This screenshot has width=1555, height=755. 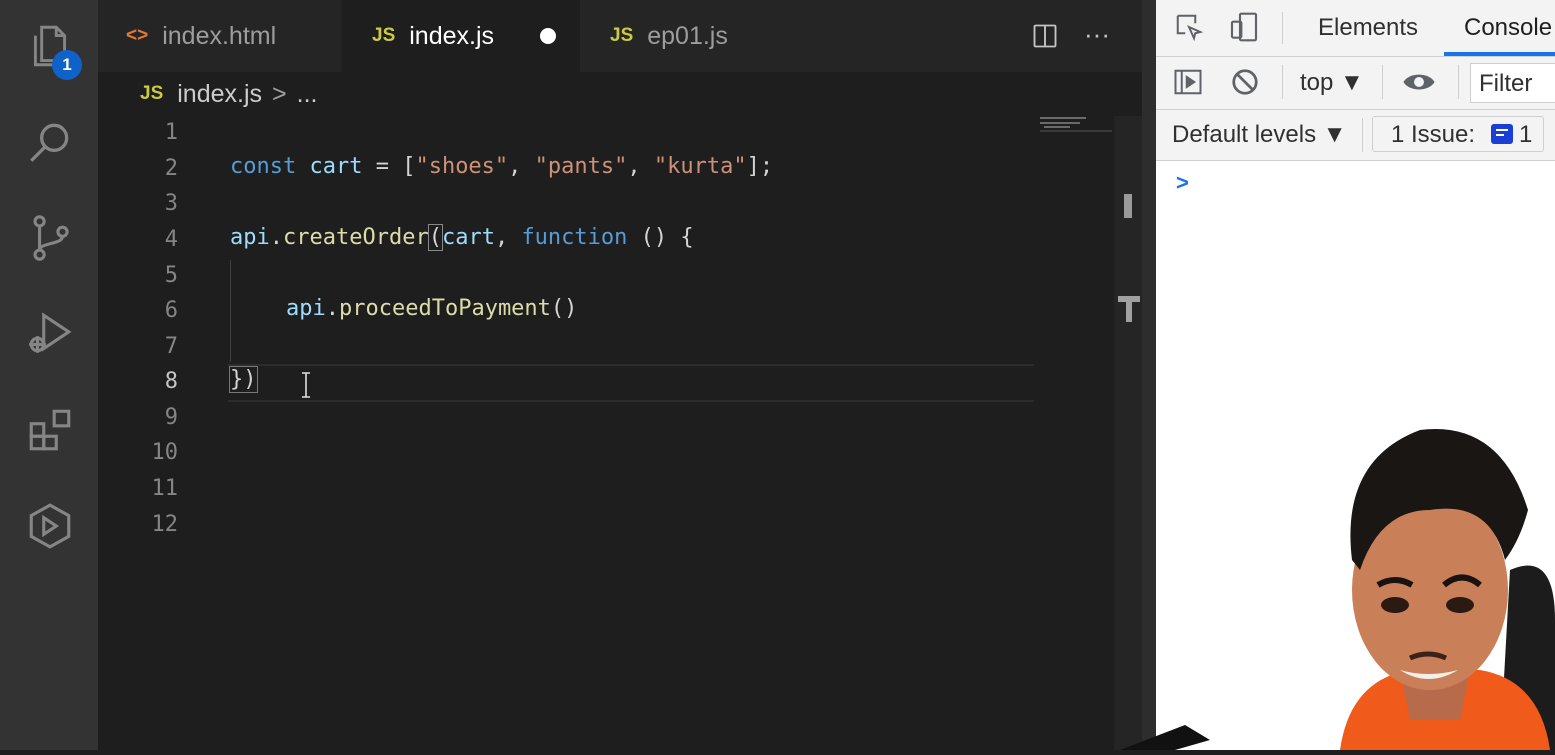 What do you see at coordinates (1128, 206) in the screenshot?
I see `scrollbar-thumb` at bounding box center [1128, 206].